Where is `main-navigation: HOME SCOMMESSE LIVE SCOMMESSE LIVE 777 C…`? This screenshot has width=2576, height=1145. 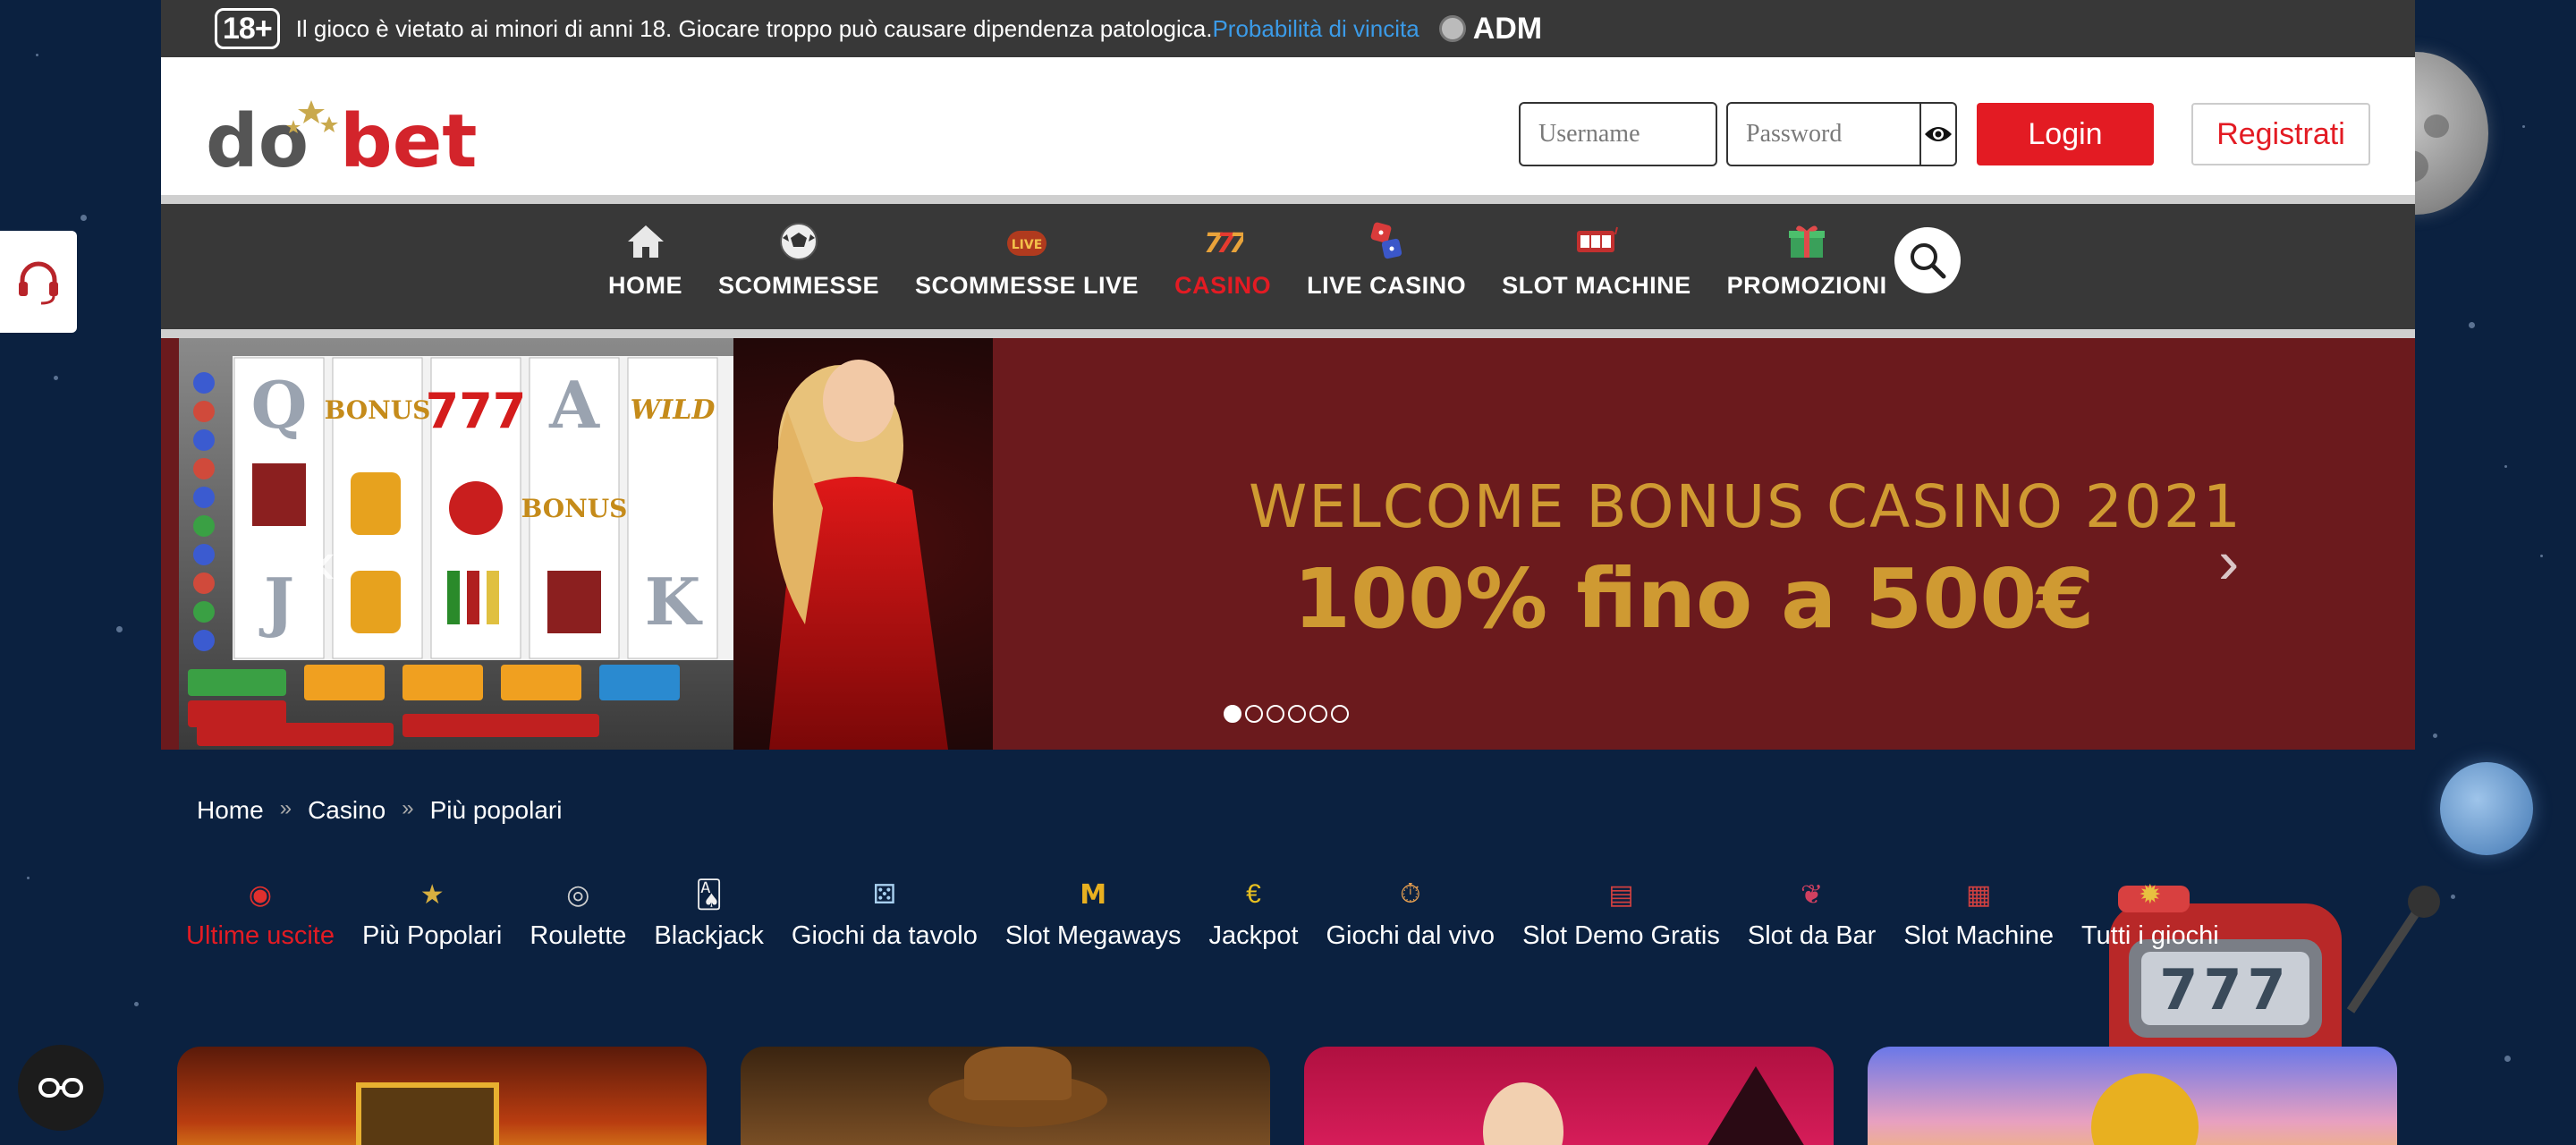 main-navigation: HOME SCOMMESSE LIVE SCOMMESSE LIVE 777 C… is located at coordinates (1288, 271).